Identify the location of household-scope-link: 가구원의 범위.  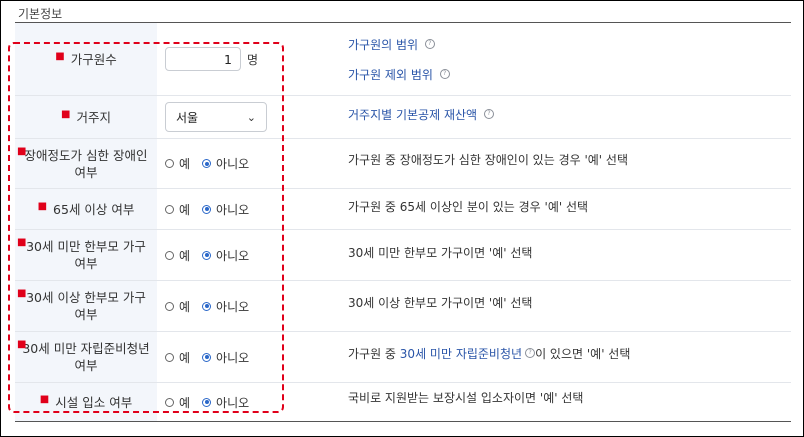
(383, 45).